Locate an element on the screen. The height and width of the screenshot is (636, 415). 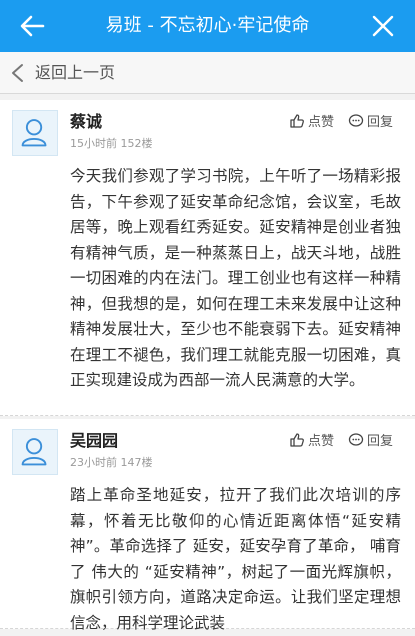
chevron-left-icon is located at coordinates (17, 73).